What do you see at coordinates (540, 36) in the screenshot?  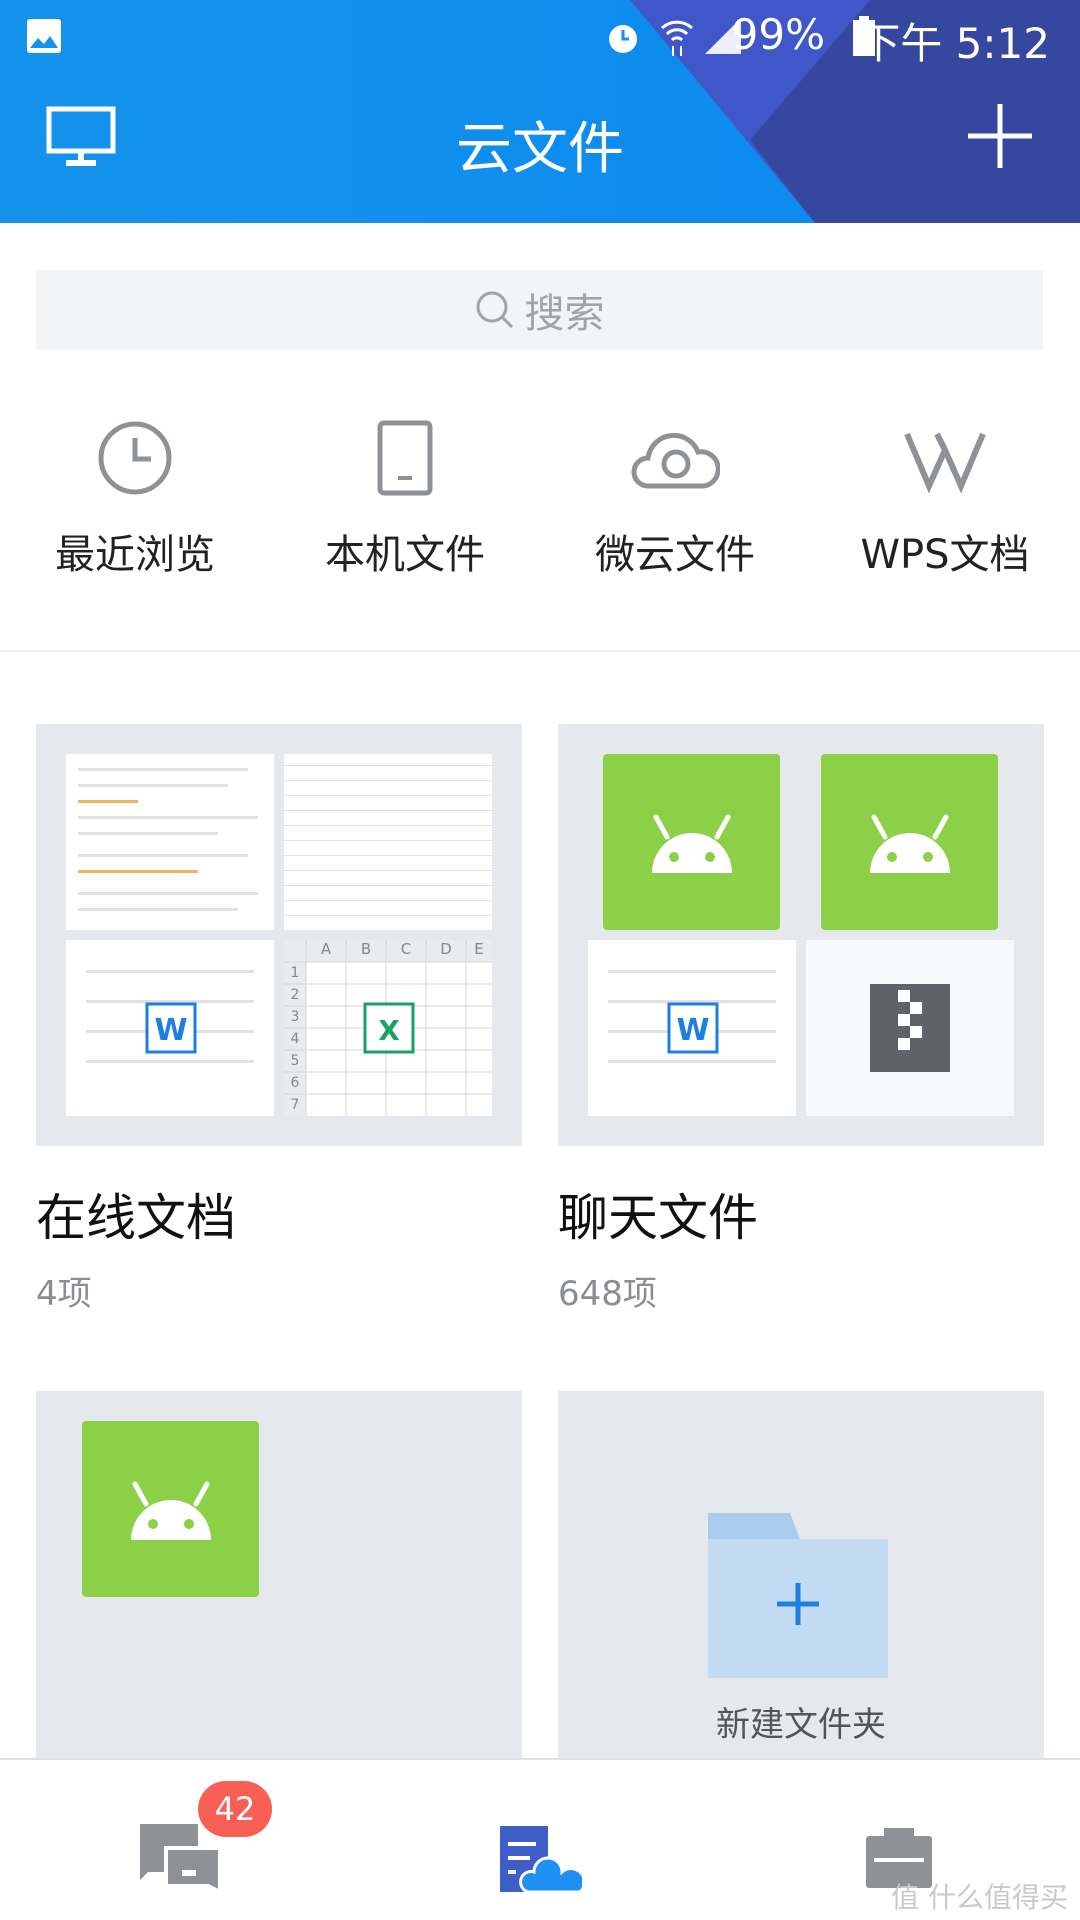 I see `status-bar: 99% 下午 5:12` at bounding box center [540, 36].